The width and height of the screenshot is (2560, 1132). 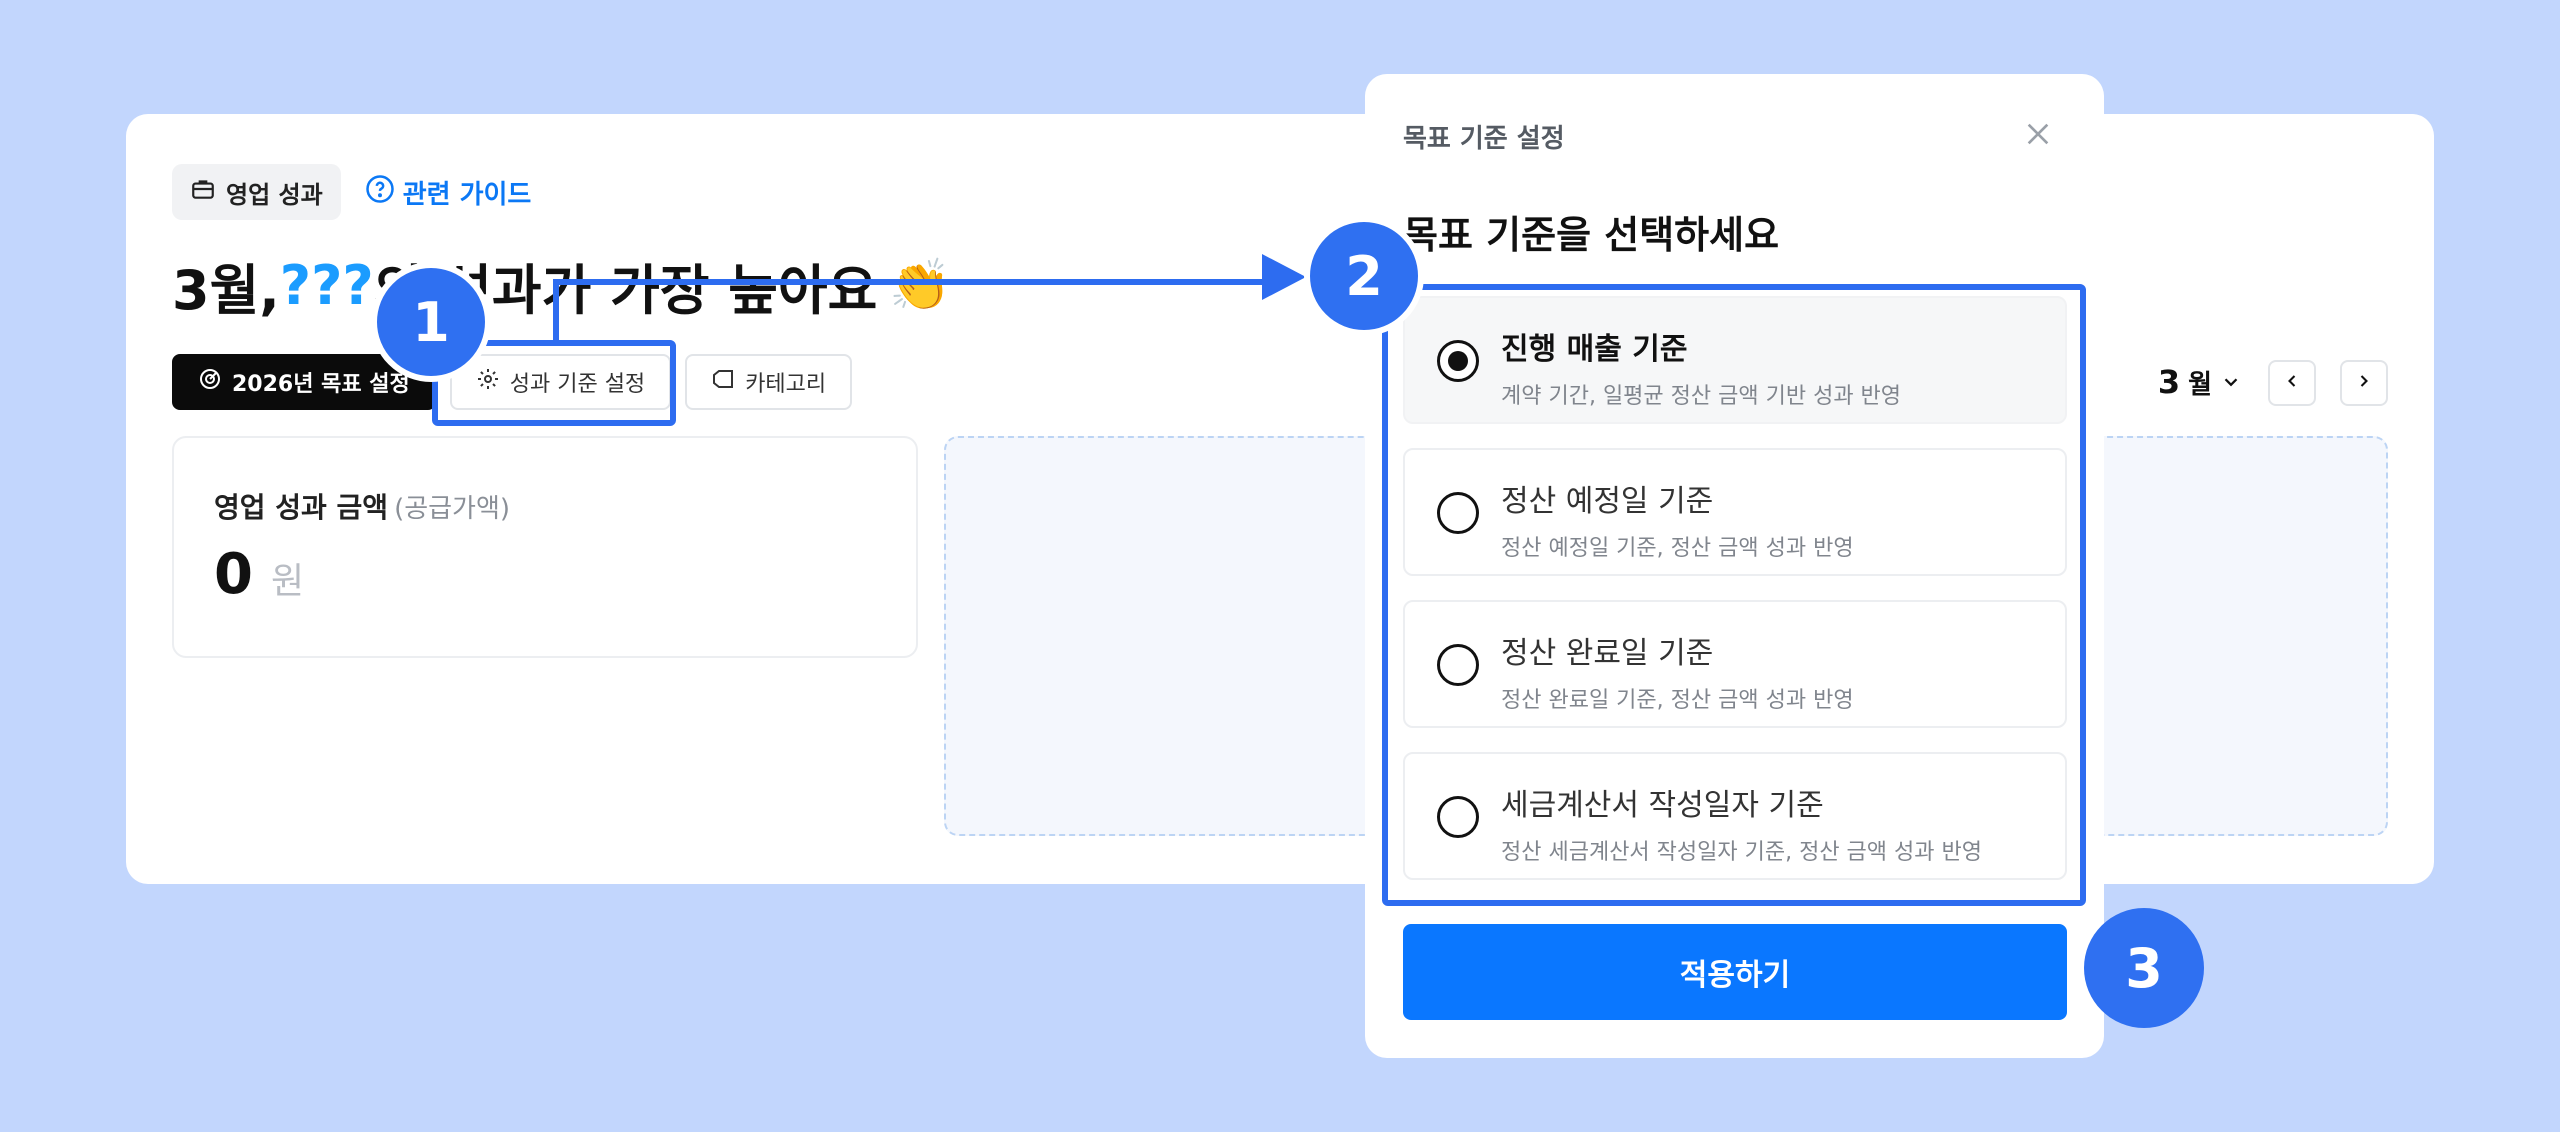 I want to click on tab-sales-performance: 영업 성과, so click(x=256, y=192).